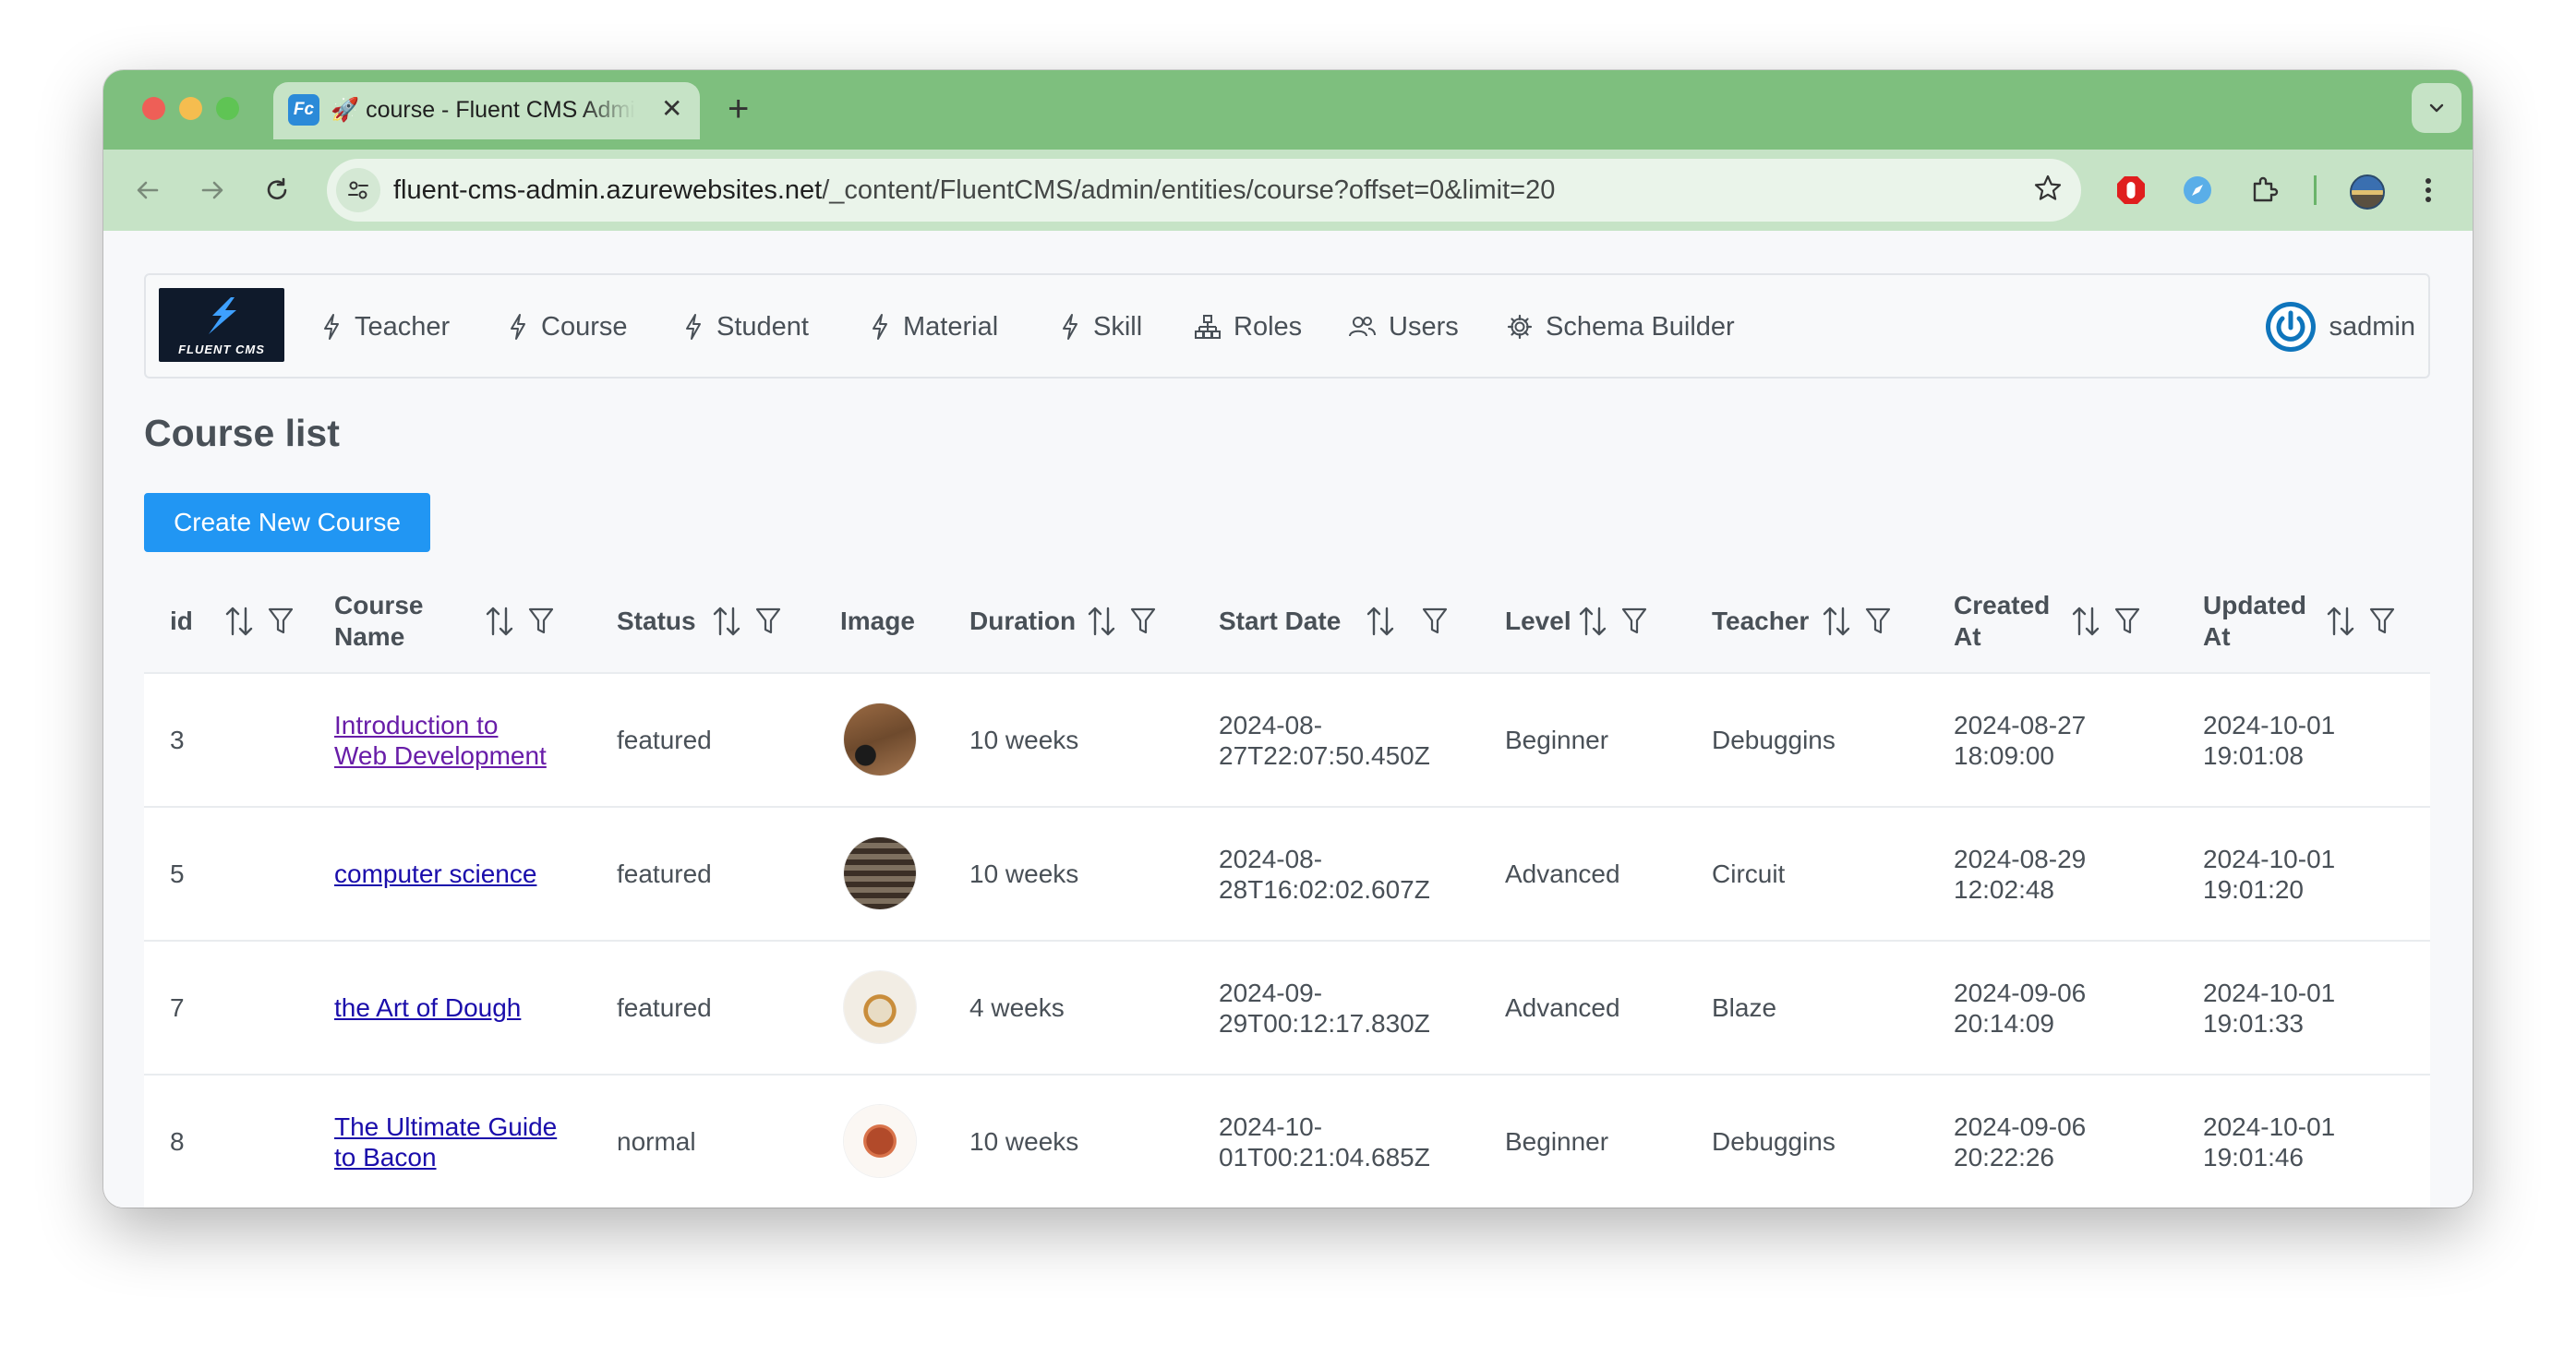 This screenshot has width=2576, height=1346. What do you see at coordinates (378, 621) in the screenshot?
I see `column-header-course-name: Course Name` at bounding box center [378, 621].